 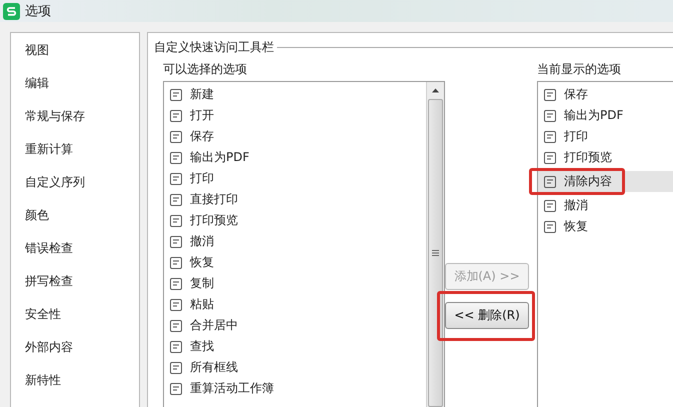 I want to click on scrollbar-thumb, so click(x=435, y=253).